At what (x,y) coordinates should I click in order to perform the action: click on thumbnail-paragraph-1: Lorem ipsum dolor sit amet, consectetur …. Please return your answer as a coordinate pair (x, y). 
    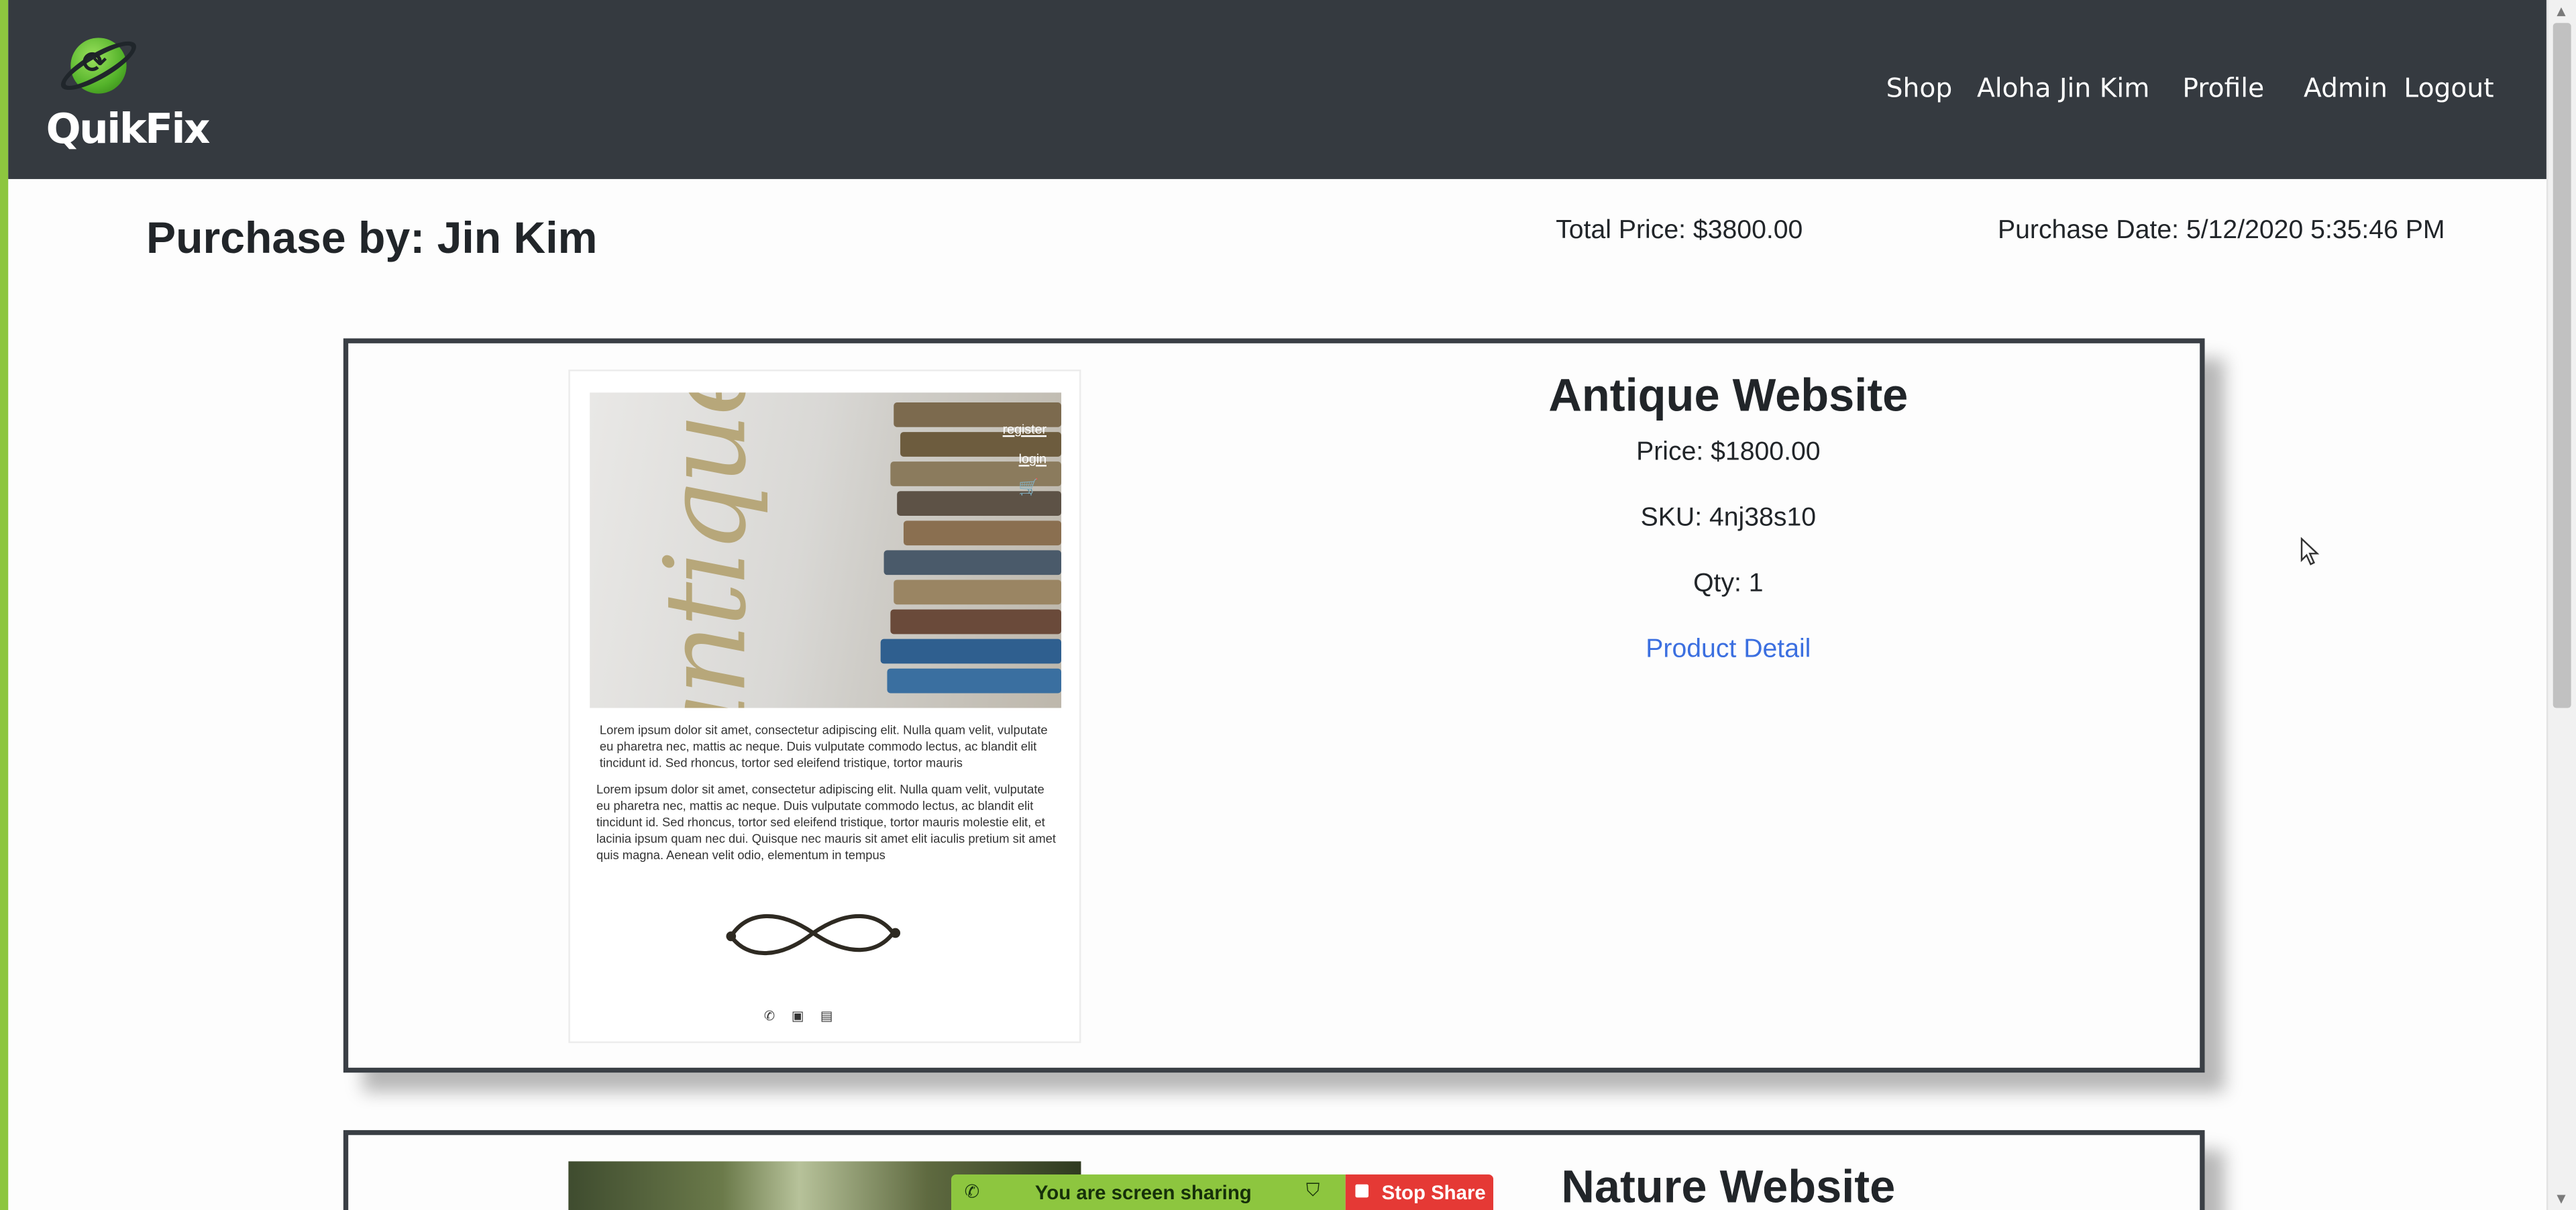
    Looking at the image, I should click on (823, 747).